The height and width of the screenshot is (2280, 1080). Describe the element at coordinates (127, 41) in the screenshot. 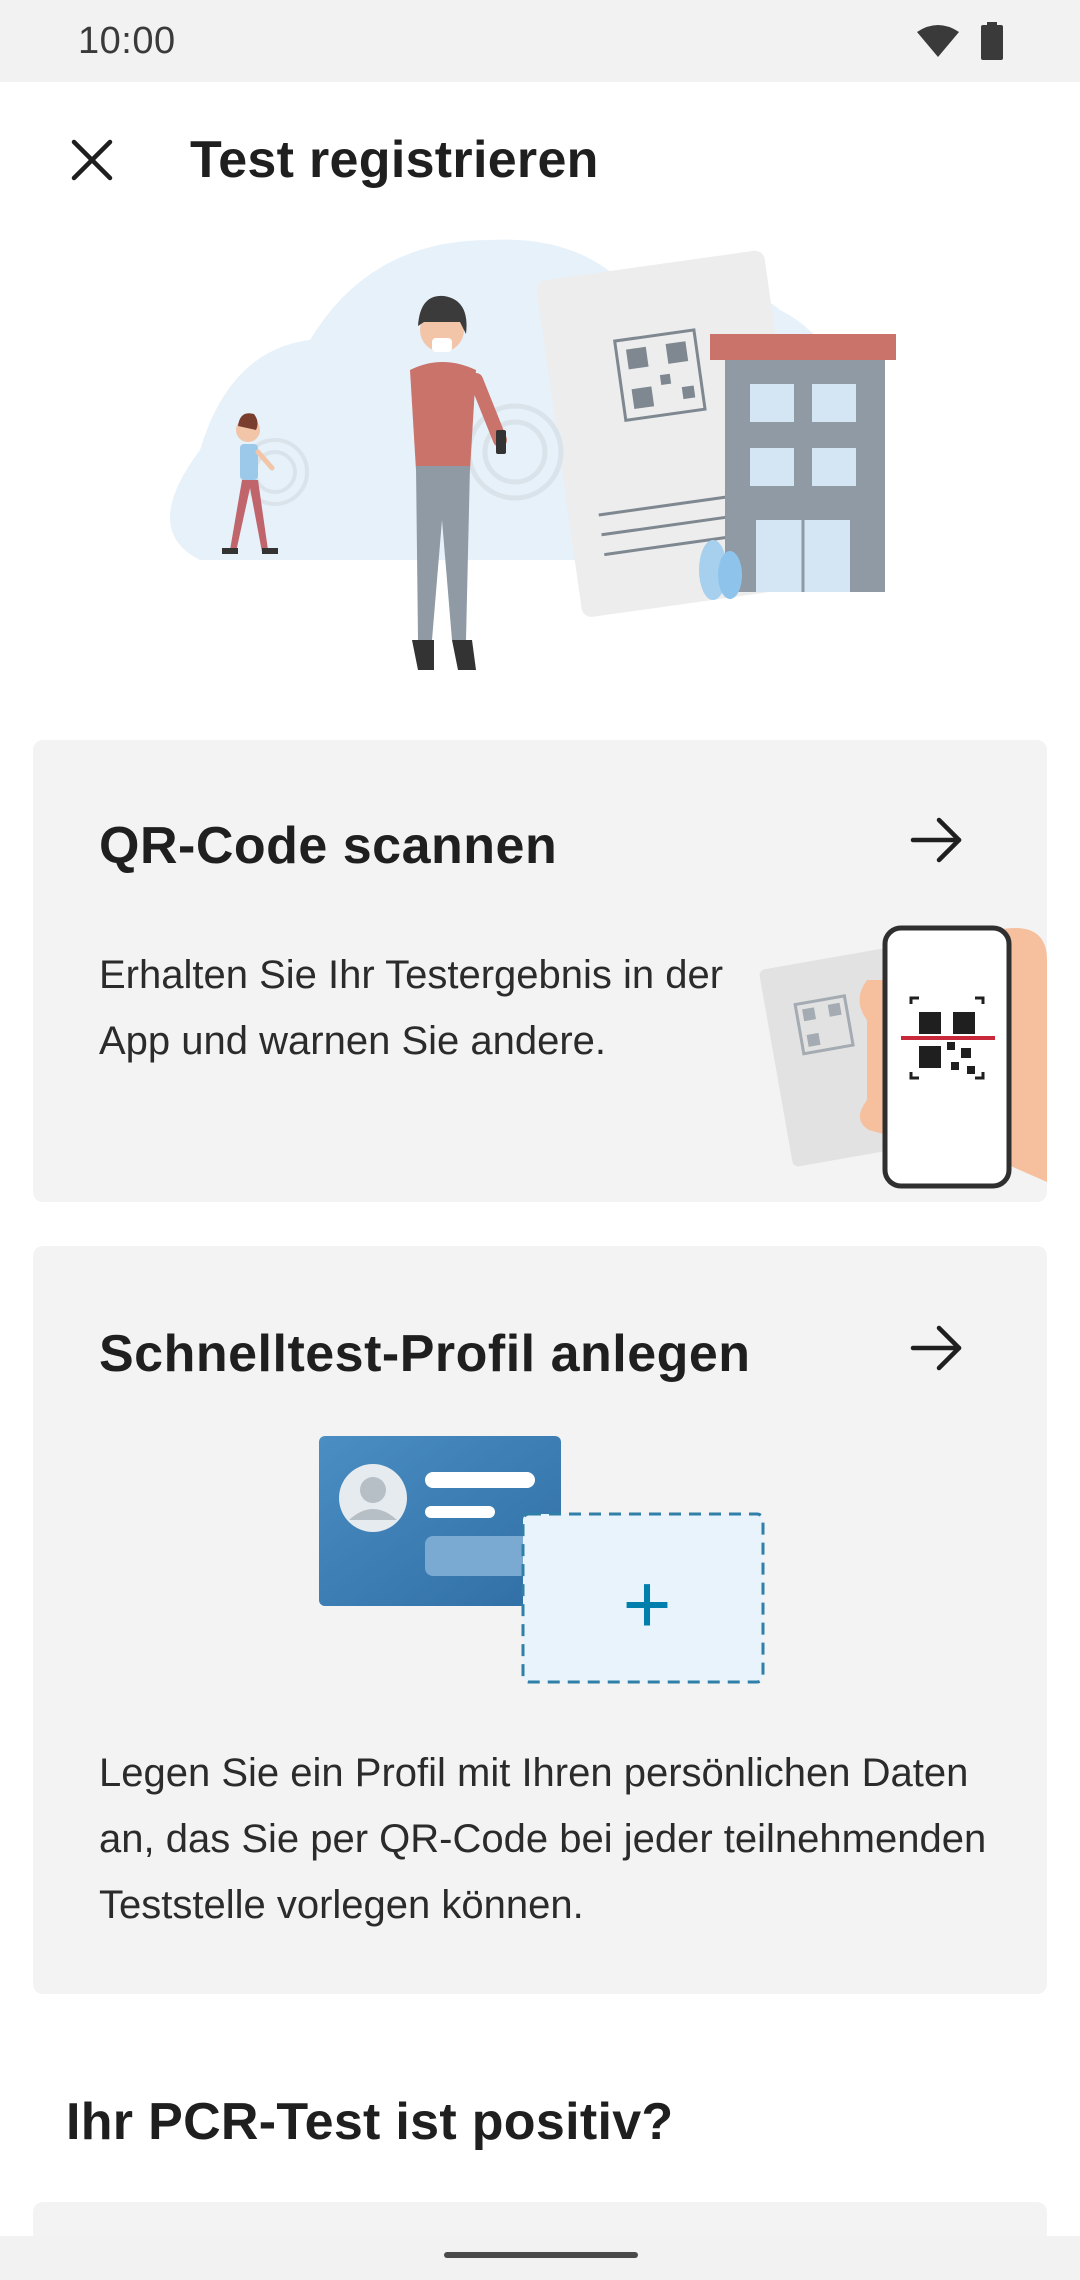

I see `status-time: 10:00` at that location.